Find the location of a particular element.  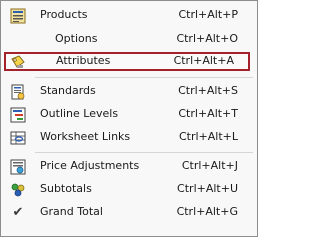

menu-item-price-adjustments: Price Adjustments Ctrl+Alt+J is located at coordinates (129, 166).